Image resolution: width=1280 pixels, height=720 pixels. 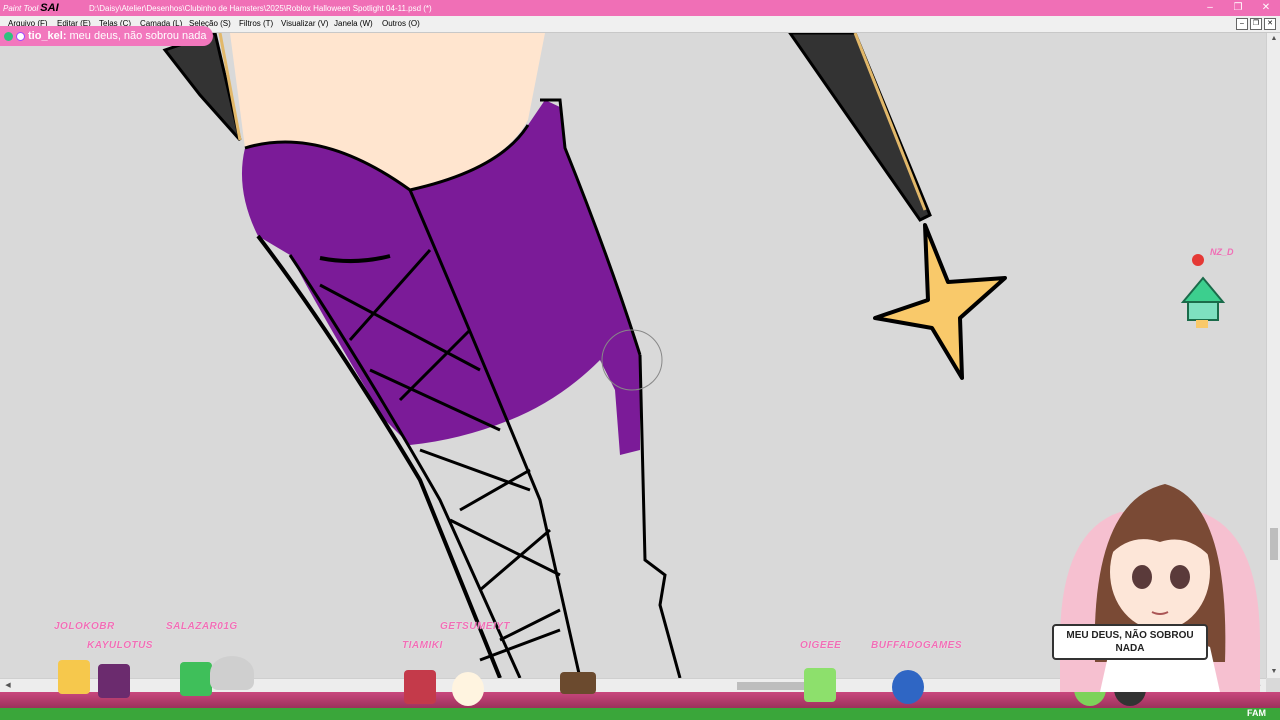 I want to click on mdi-close-icon: ✕, so click(x=1270, y=24).